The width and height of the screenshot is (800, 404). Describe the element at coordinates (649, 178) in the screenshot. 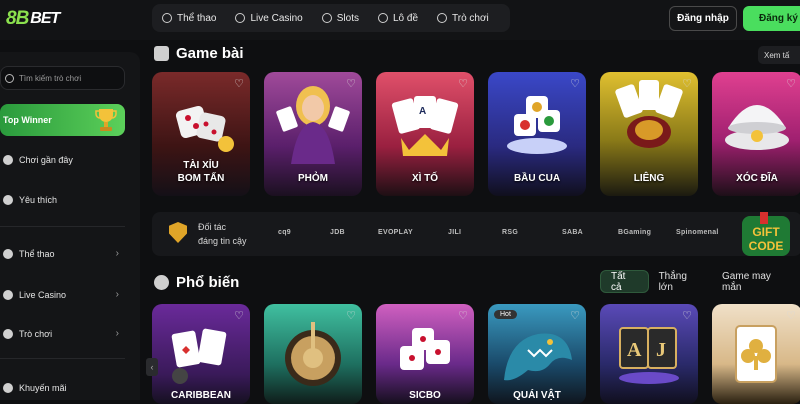

I see `game-card-title: LIÊNG` at that location.